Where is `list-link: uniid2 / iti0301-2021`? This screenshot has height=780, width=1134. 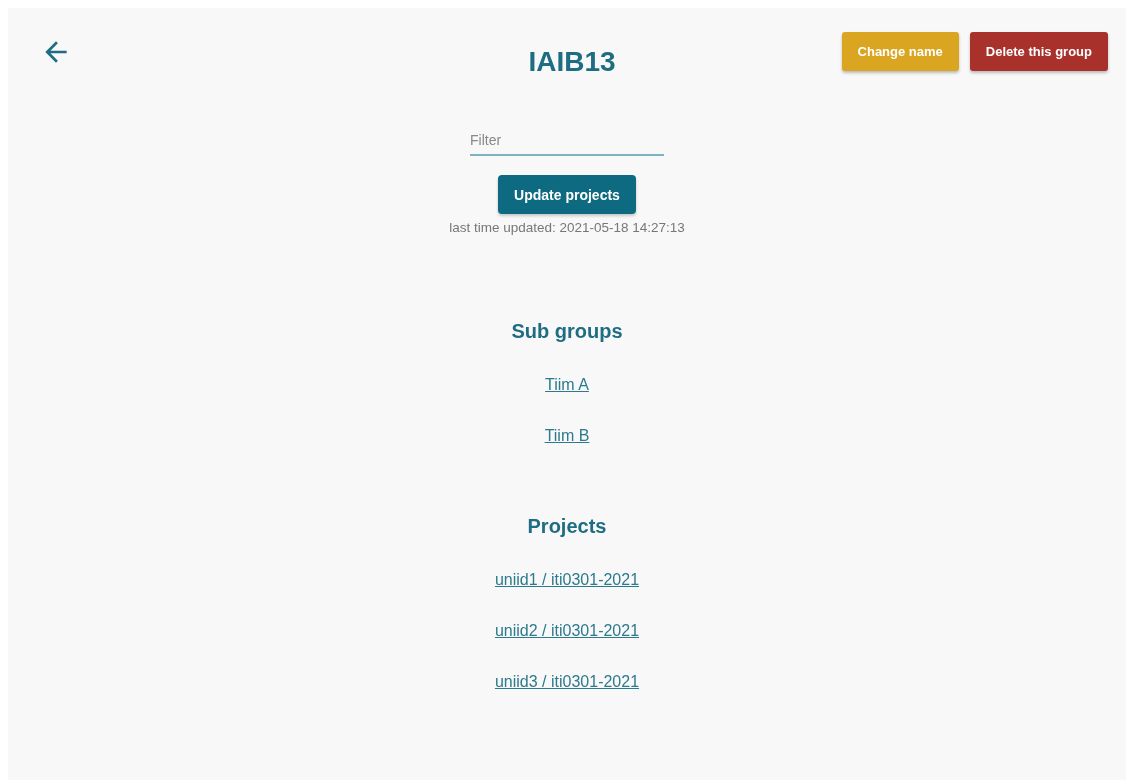
list-link: uniid2 / iti0301-2021 is located at coordinates (567, 631).